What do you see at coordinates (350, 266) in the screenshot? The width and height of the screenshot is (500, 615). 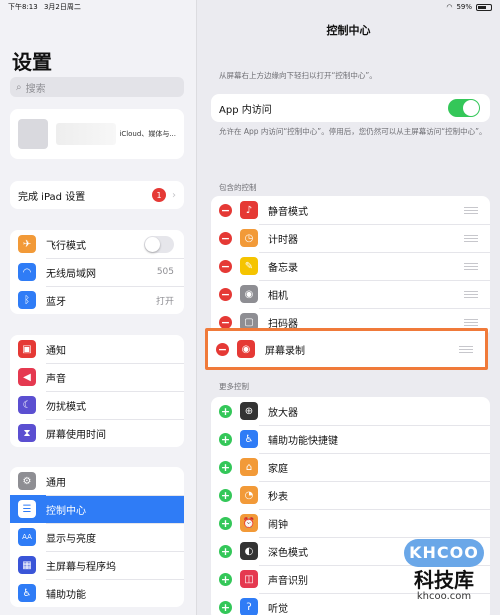 I see `list-item: − ✎ 备忘录` at bounding box center [350, 266].